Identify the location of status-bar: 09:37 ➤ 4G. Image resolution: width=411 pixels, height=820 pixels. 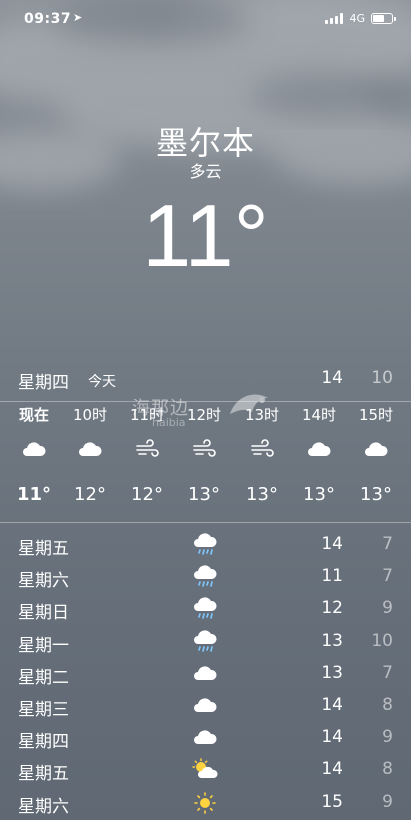
(205, 19).